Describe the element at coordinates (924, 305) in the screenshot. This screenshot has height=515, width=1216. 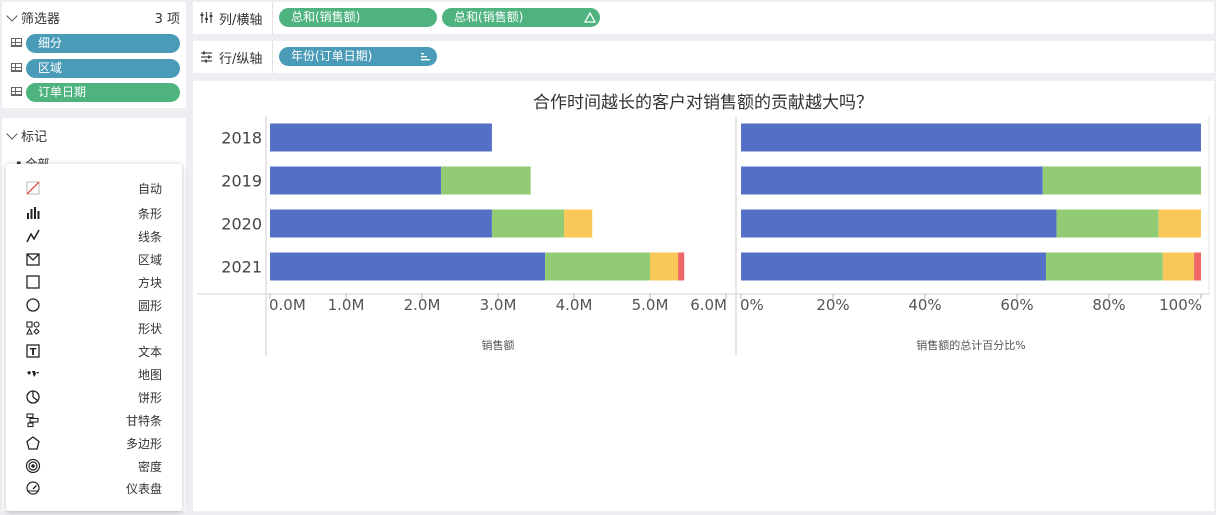
I see `x-tick-label-pane-percent-2: 40%` at that location.